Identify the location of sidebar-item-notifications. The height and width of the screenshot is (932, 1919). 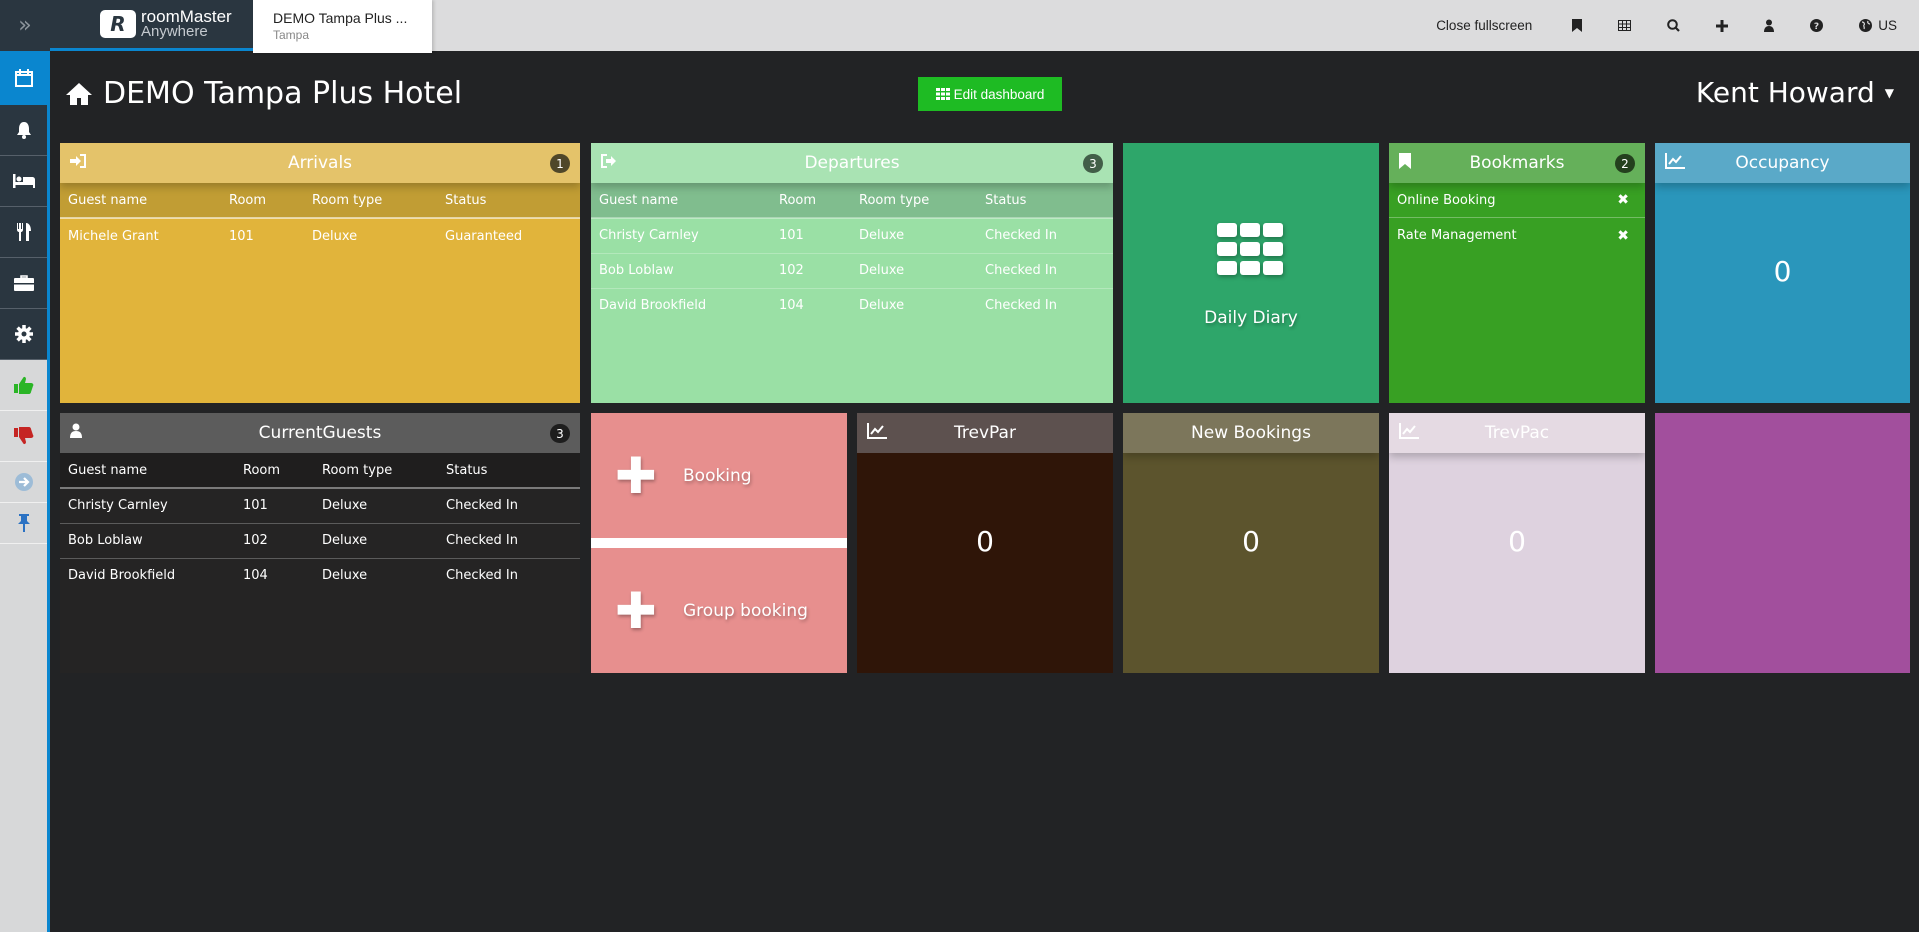
(23, 130).